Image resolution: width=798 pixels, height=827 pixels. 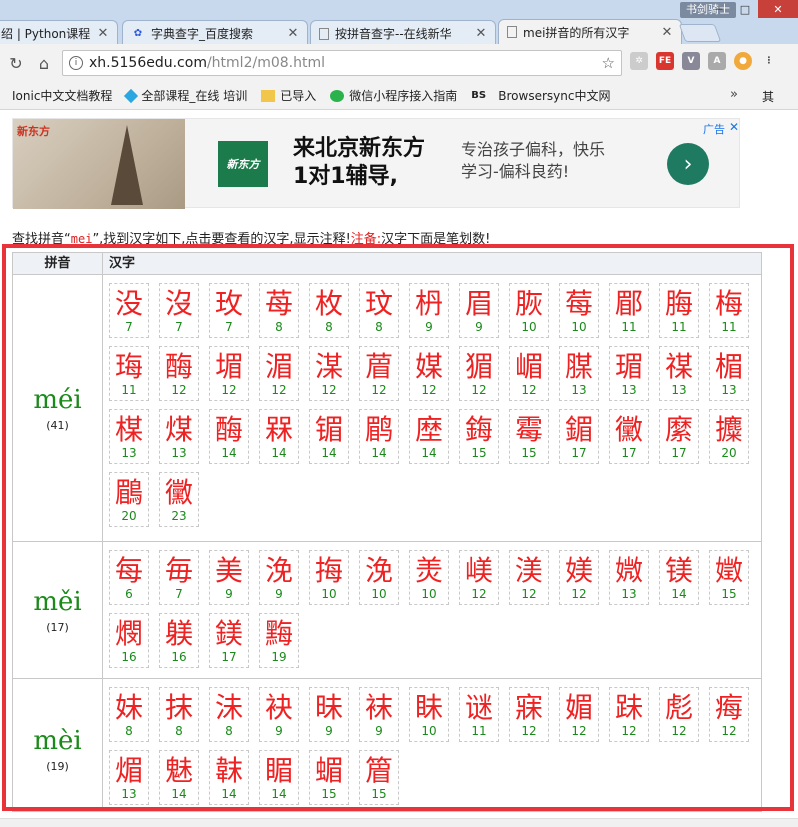 I want to click on maximize-icon: □, so click(x=745, y=9).